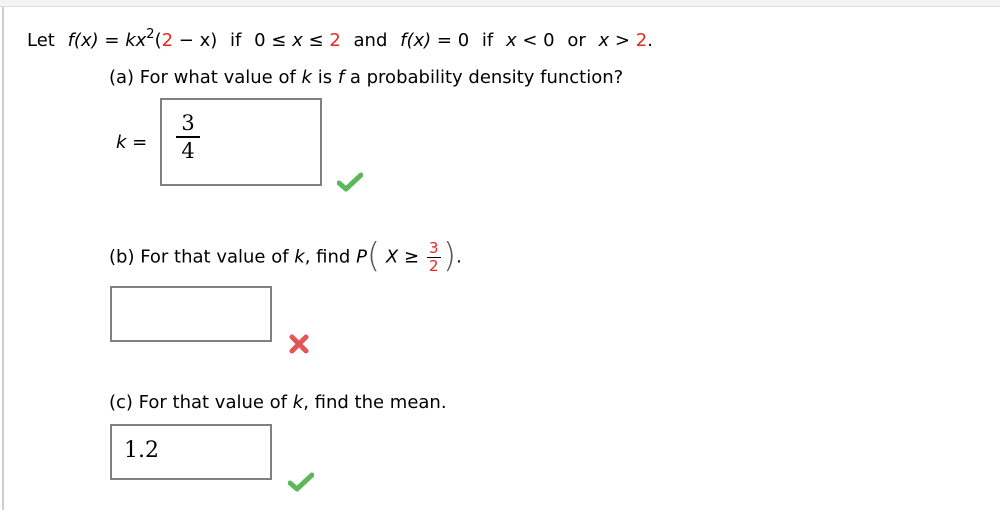 The height and width of the screenshot is (510, 1000). Describe the element at coordinates (538, 40) in the screenshot. I see `lt-zero: < 0` at that location.